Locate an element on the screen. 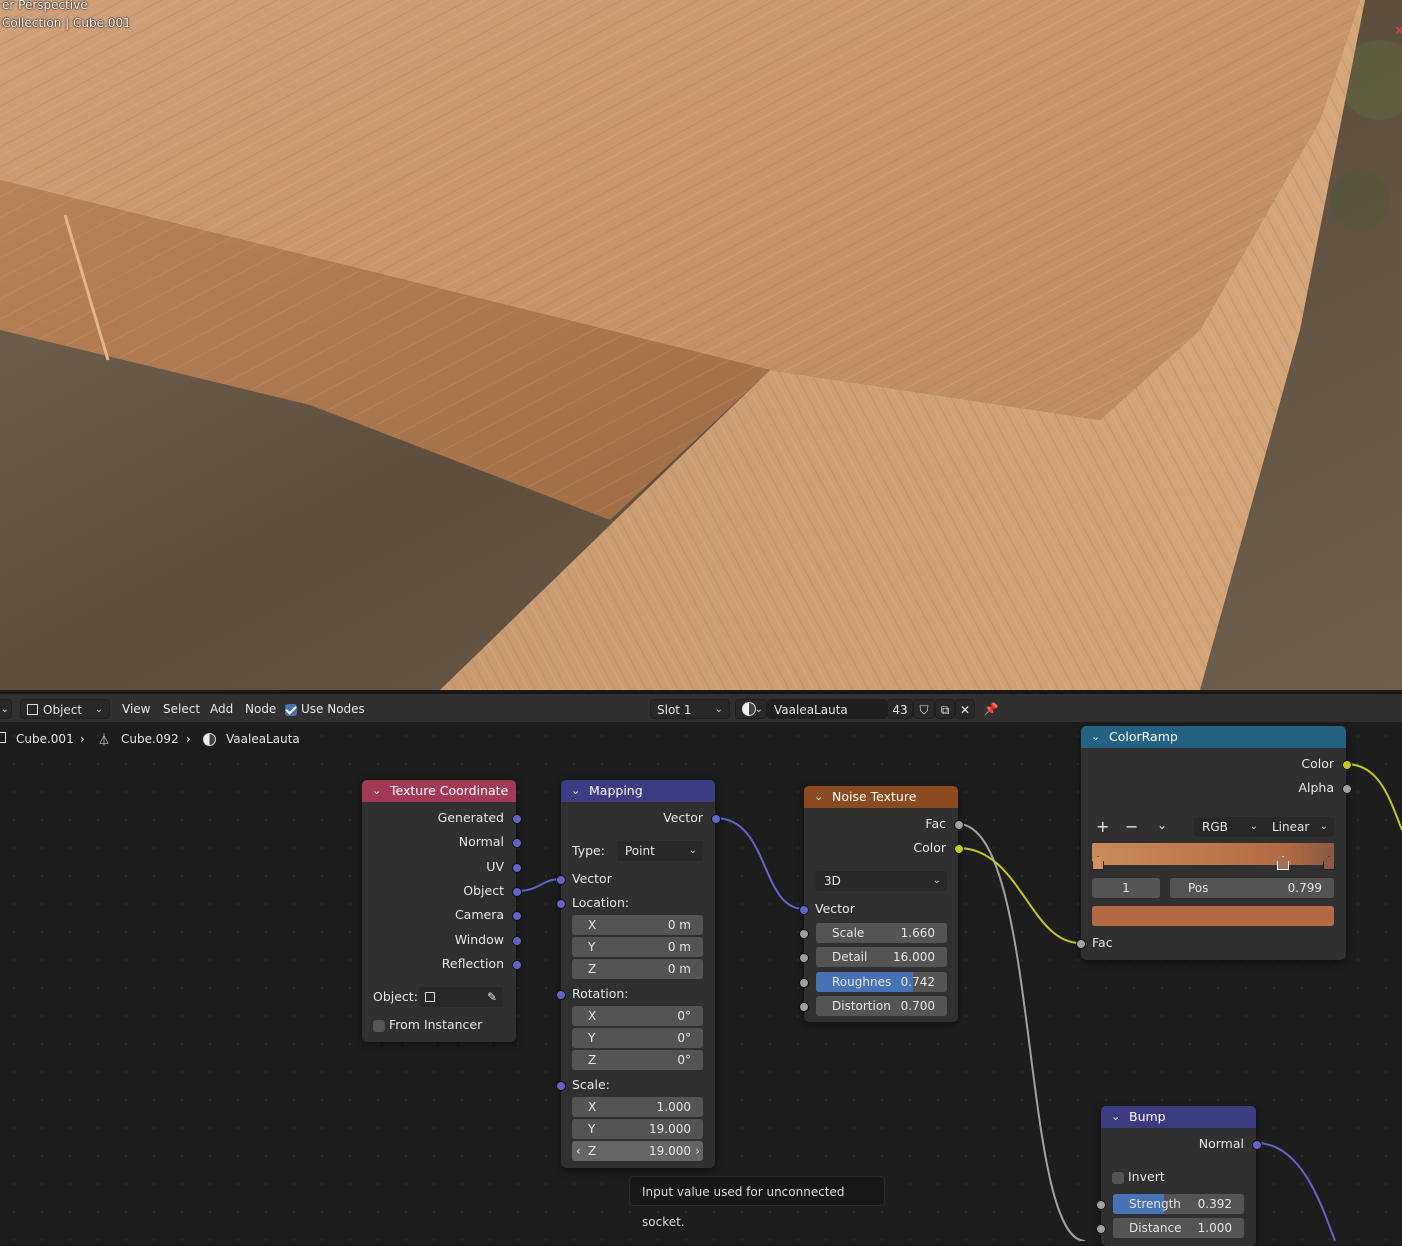 This screenshot has width=1402, height=1246. object-mode-icon is located at coordinates (32, 709).